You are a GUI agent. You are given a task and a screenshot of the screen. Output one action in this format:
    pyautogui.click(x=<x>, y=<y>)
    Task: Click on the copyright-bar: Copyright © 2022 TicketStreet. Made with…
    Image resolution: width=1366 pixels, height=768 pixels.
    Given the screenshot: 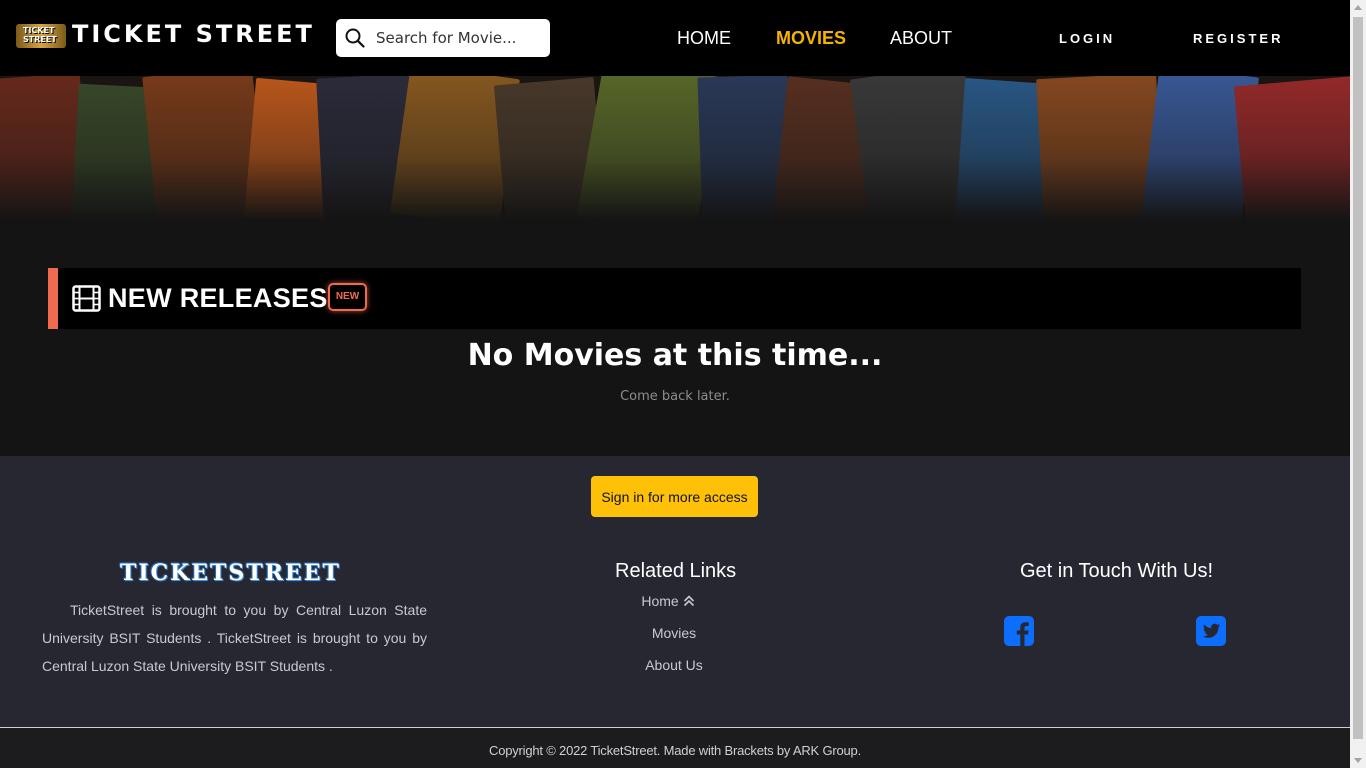 What is the action you would take?
    pyautogui.click(x=675, y=747)
    